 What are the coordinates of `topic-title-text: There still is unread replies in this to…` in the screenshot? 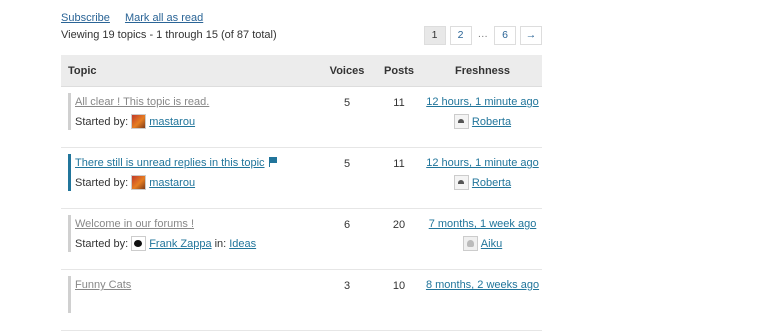 It's located at (170, 163).